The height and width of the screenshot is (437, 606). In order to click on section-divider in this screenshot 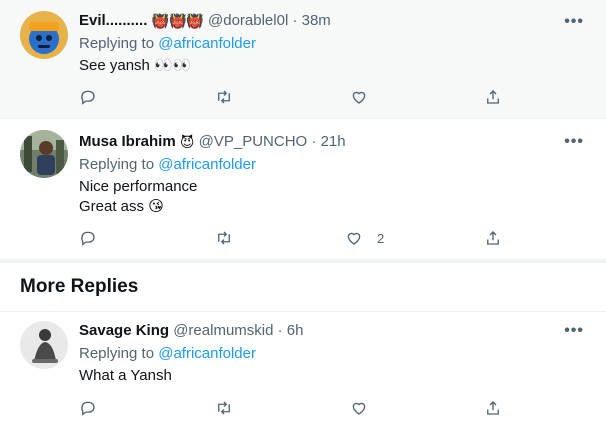, I will do `click(303, 261)`.